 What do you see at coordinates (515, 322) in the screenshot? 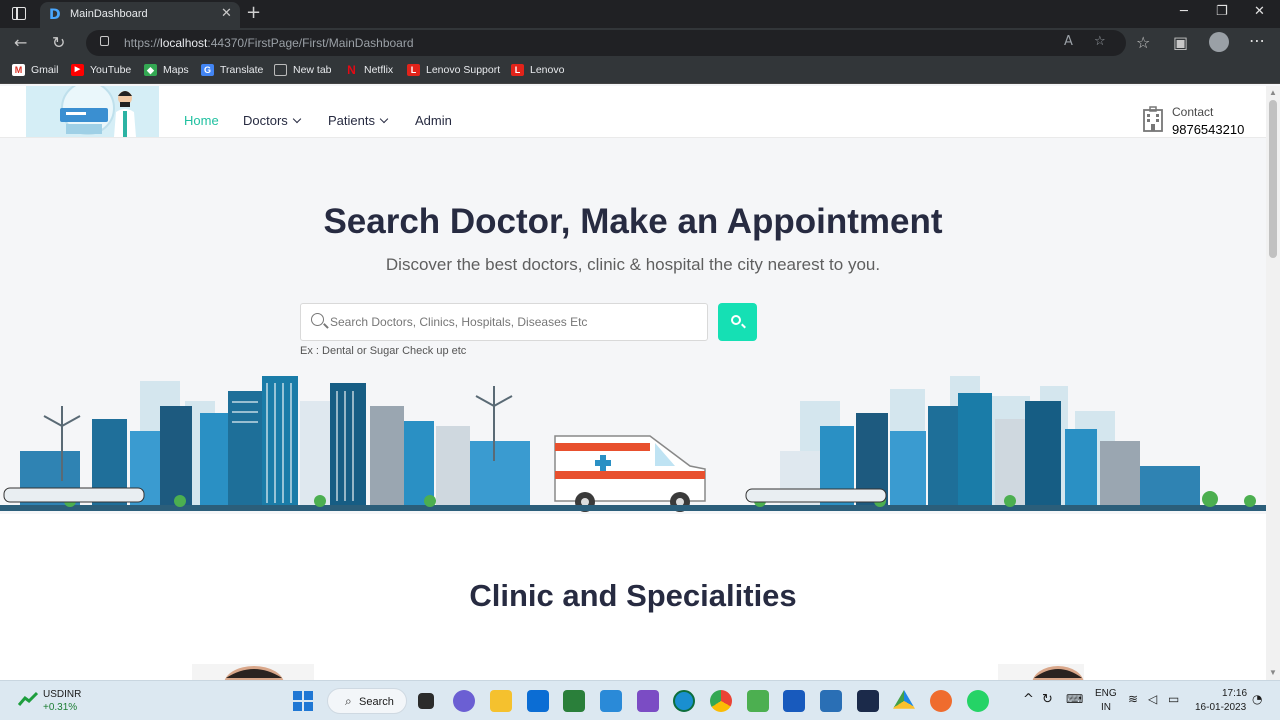
I see `search-input` at bounding box center [515, 322].